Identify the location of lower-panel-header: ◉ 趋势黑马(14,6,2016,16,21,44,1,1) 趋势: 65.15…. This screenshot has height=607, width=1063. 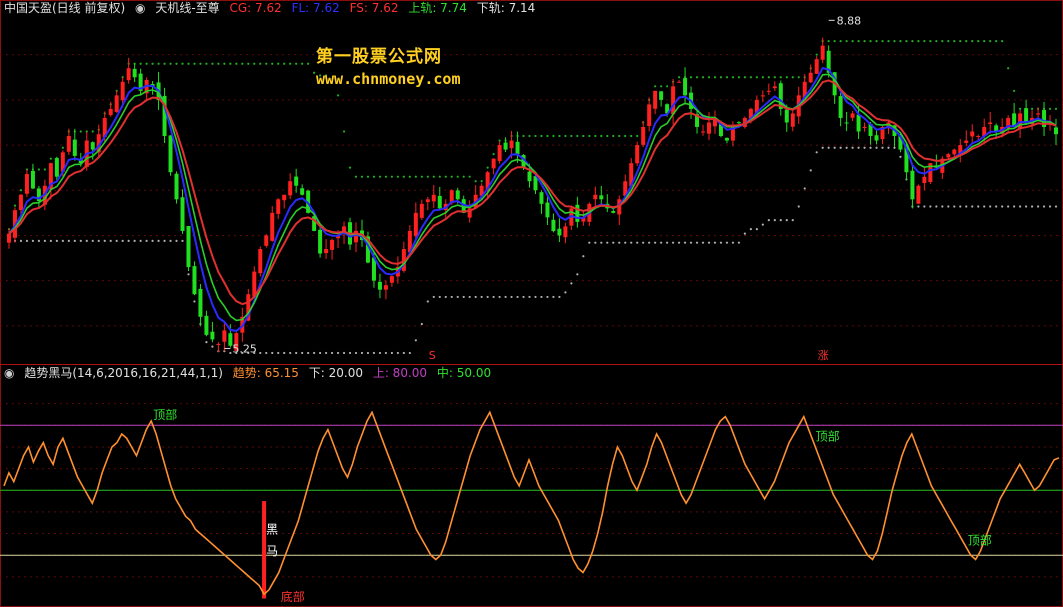
(250, 373).